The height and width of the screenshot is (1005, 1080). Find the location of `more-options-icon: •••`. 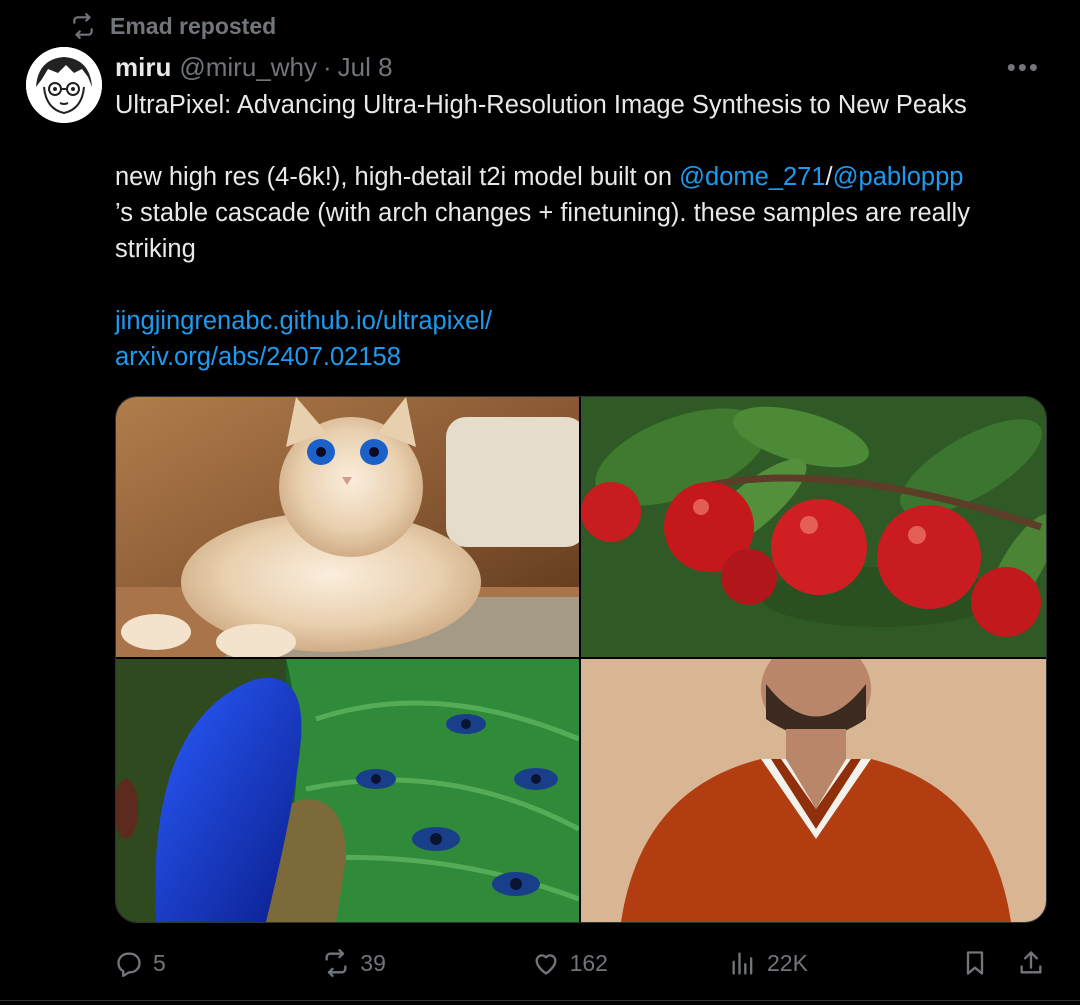

more-options-icon: ••• is located at coordinates (1023, 67).